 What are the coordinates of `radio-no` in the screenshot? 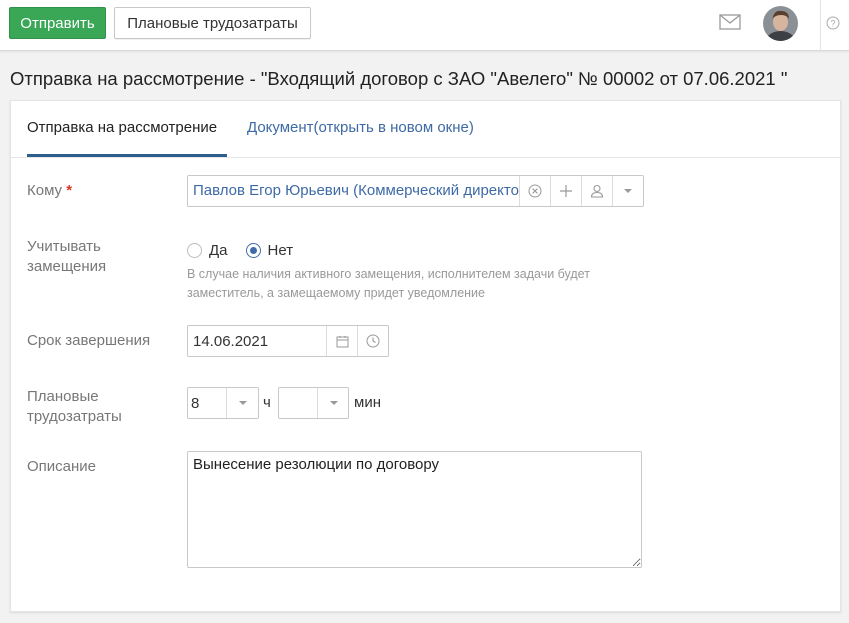 It's located at (253, 250).